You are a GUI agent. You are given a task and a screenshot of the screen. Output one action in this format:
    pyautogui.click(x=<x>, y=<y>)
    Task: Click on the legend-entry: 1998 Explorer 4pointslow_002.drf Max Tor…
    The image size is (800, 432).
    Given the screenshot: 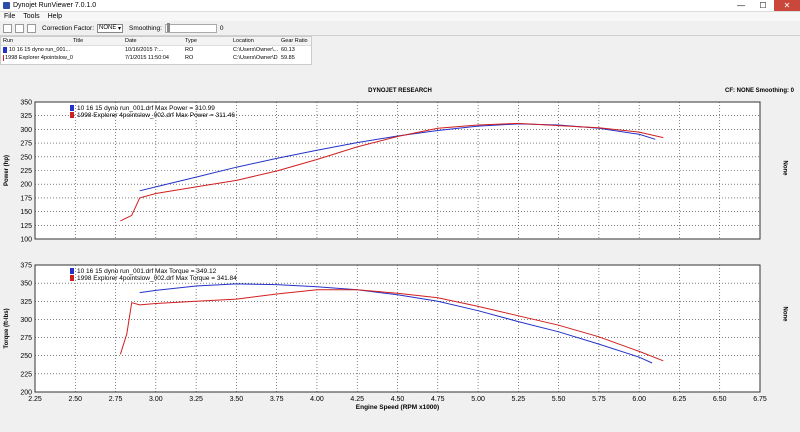 What is the action you would take?
    pyautogui.click(x=157, y=278)
    